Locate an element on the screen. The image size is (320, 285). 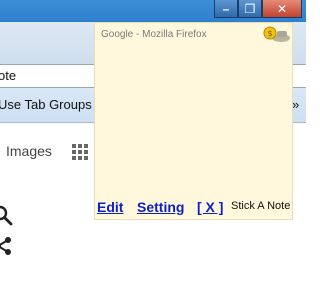
apps-grid-icon is located at coordinates (80, 152).